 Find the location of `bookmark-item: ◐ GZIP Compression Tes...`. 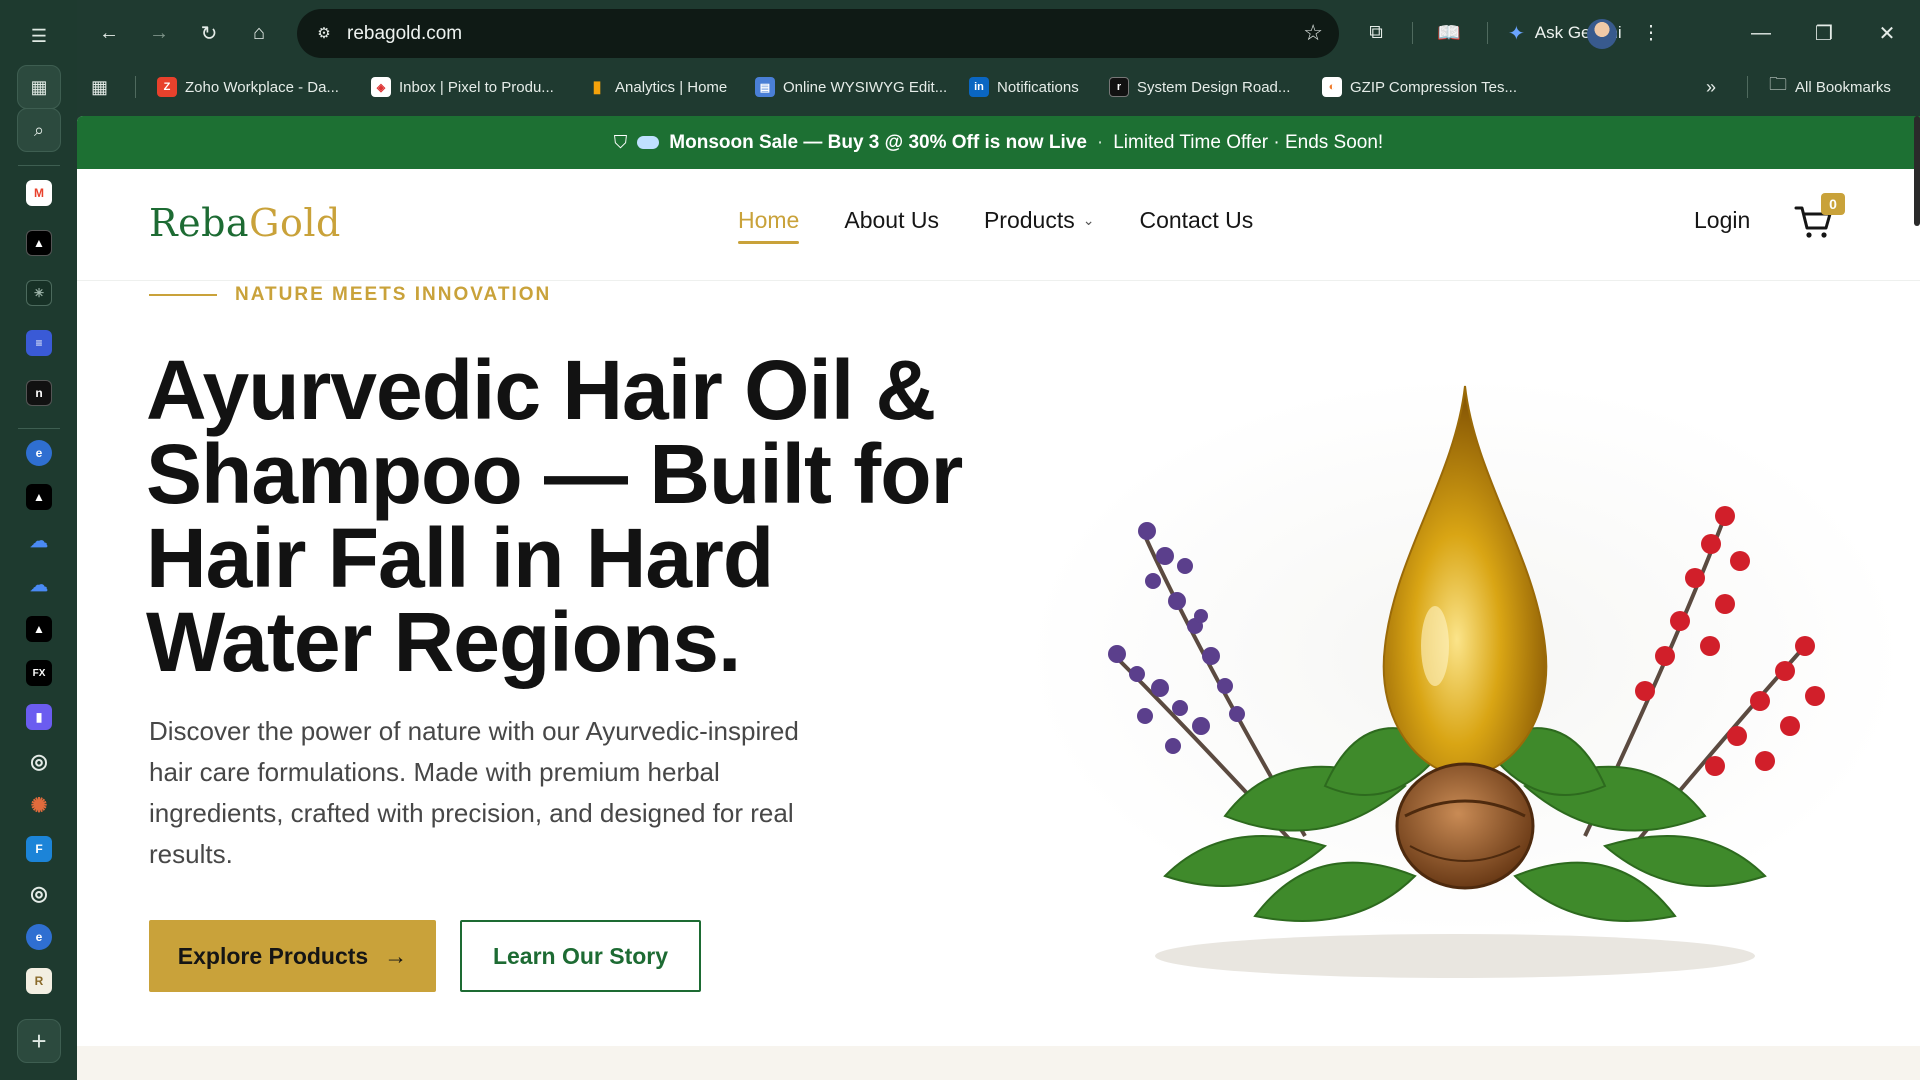

bookmark-item: ◐ GZIP Compression Tes... is located at coordinates (1419, 87).